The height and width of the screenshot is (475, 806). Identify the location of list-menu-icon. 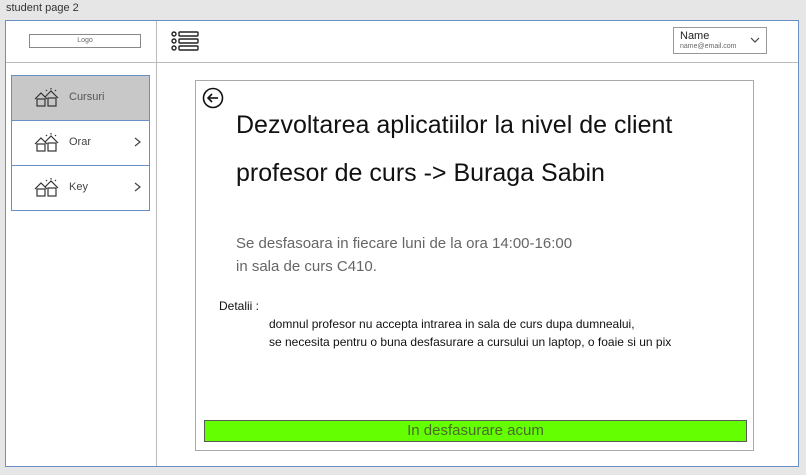
(185, 41).